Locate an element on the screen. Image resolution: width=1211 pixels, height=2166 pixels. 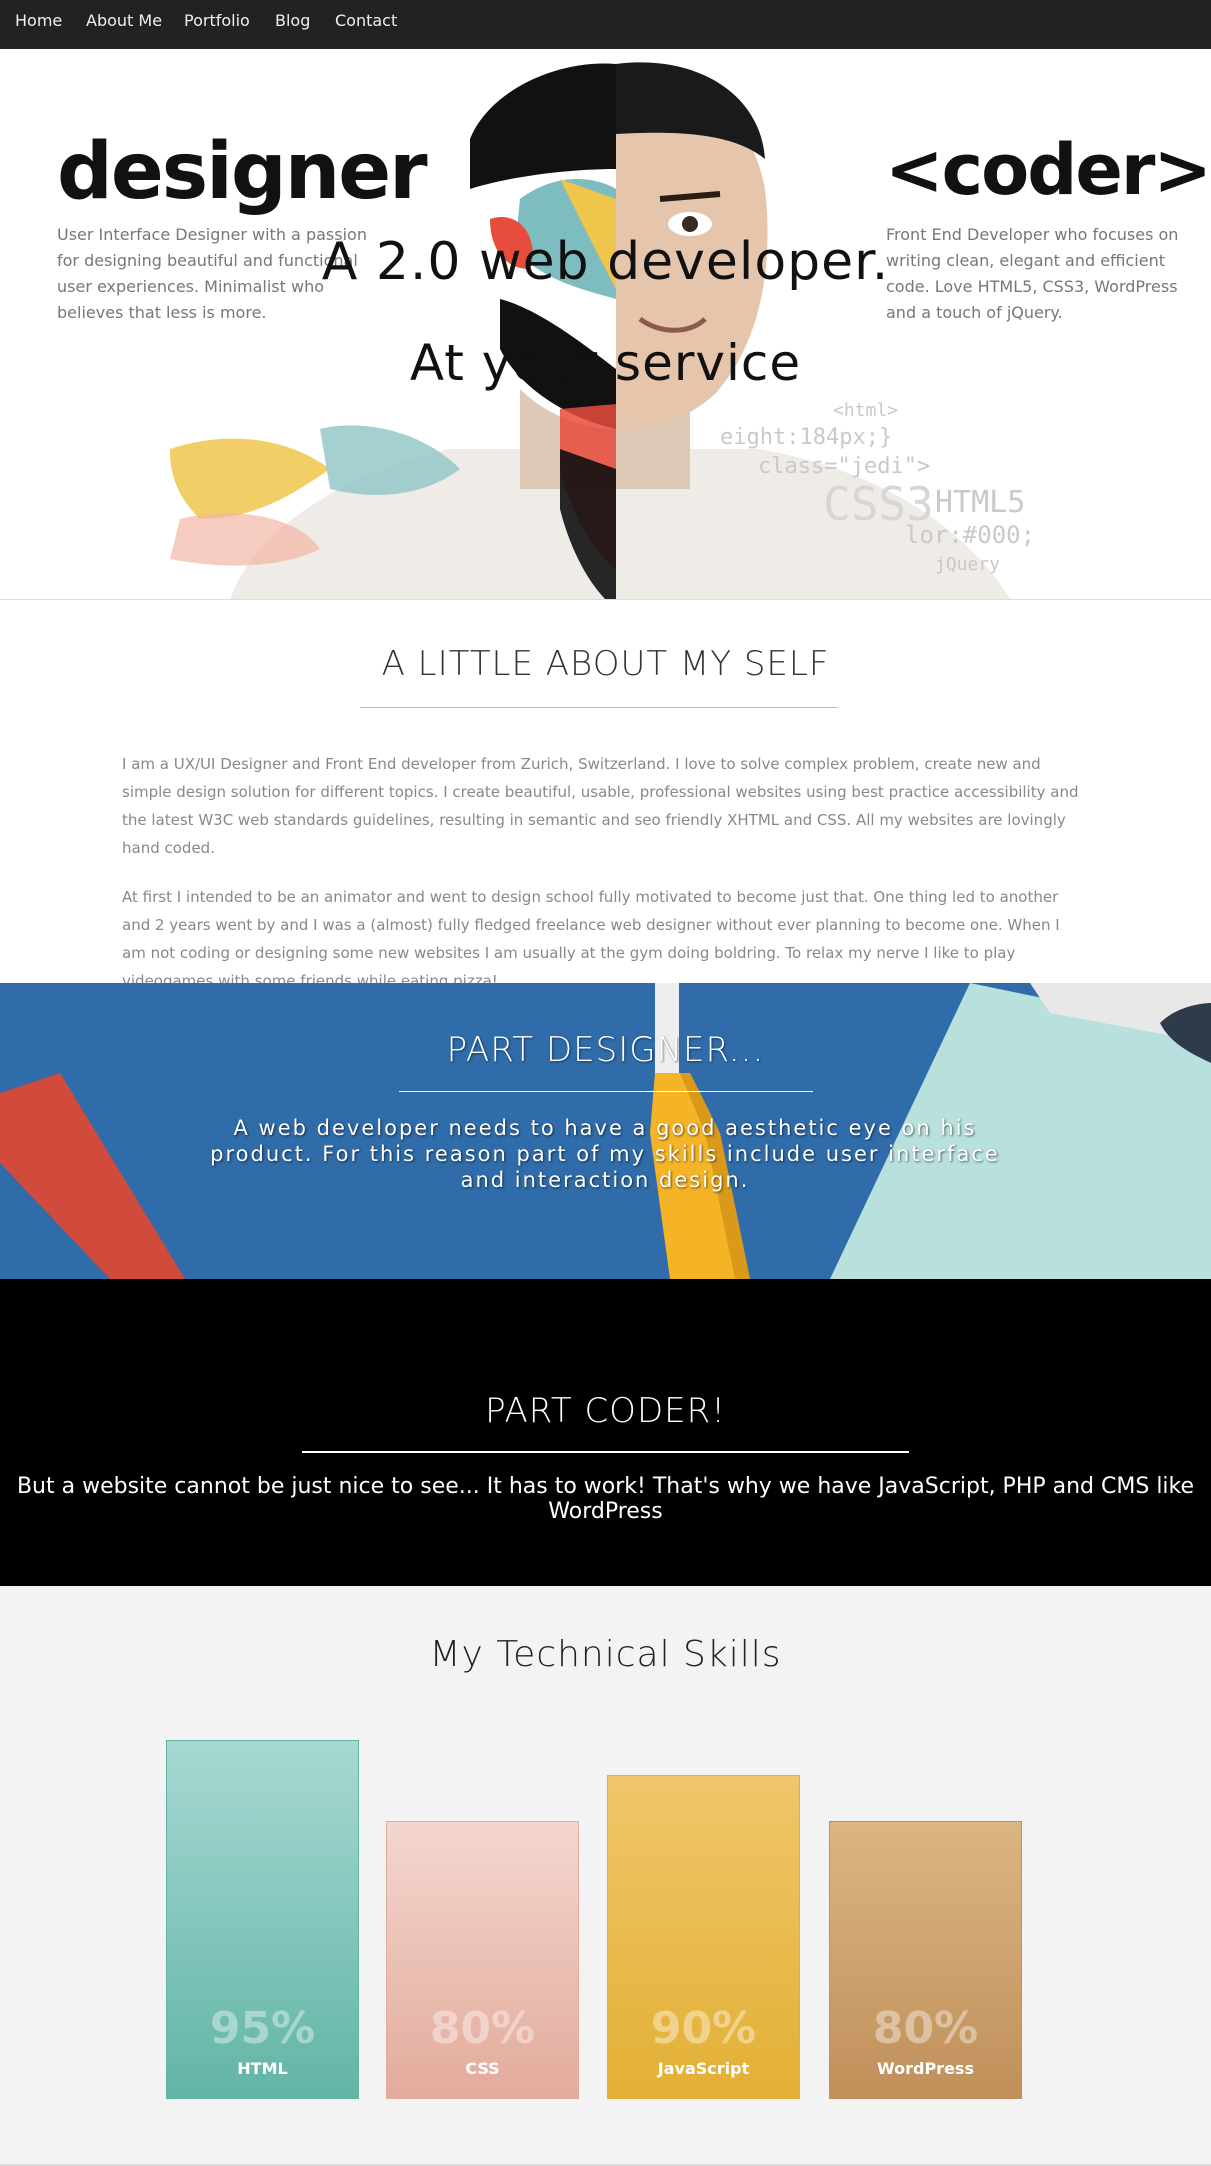
code-snippet-html-tag: <html> is located at coordinates (866, 410).